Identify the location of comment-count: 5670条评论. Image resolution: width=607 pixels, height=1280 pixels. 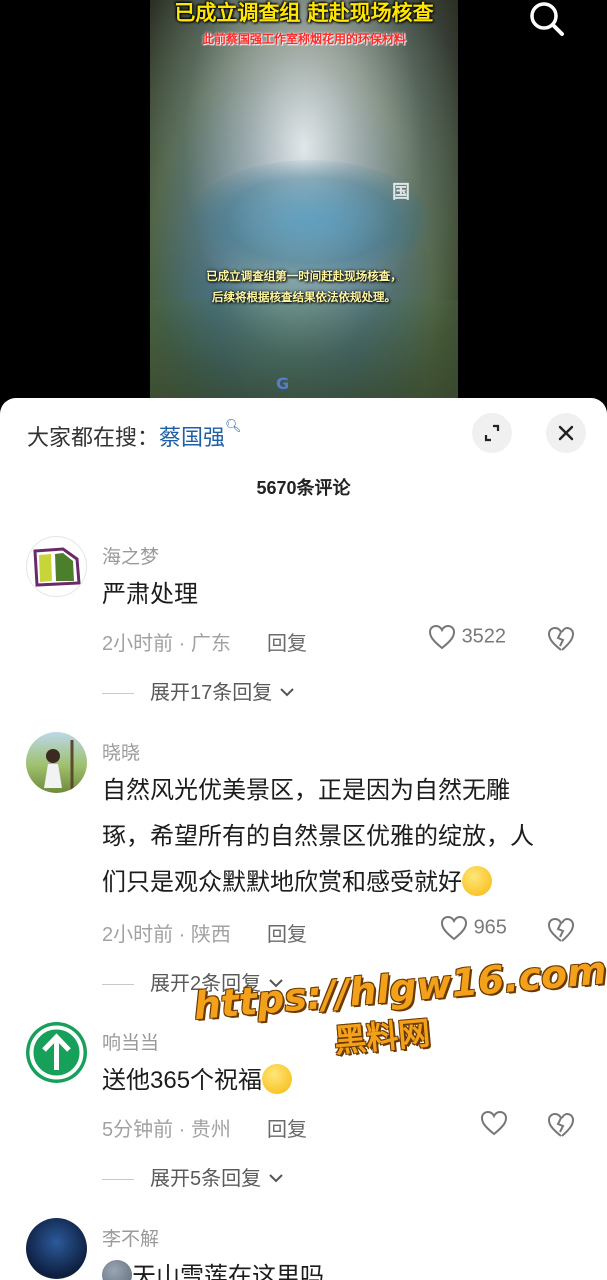
(303, 488).